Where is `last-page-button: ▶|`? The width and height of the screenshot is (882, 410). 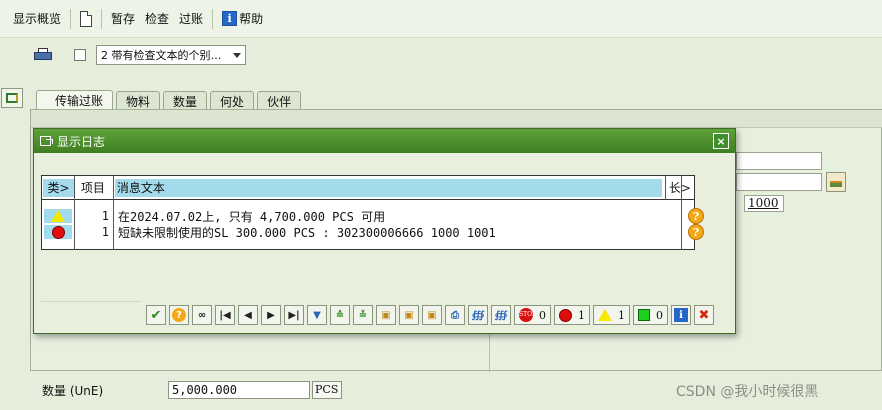 last-page-button: ▶| is located at coordinates (294, 315).